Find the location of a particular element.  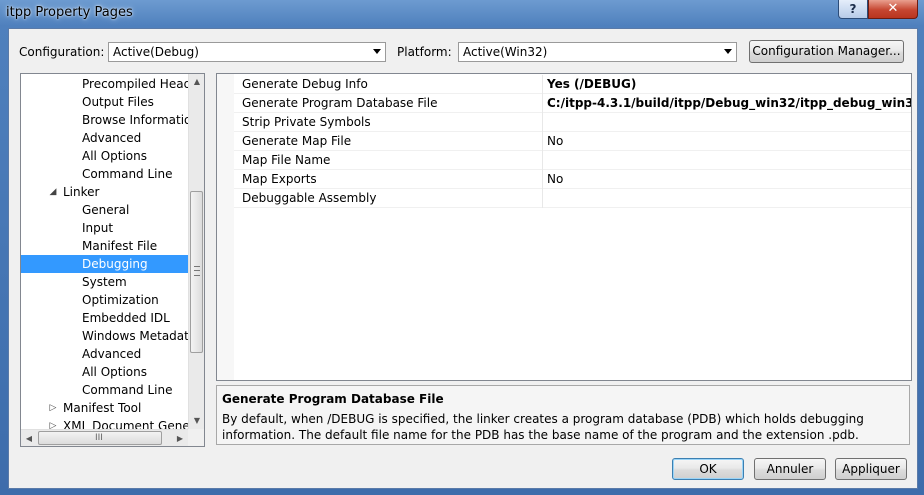

platform-dropdown: Active(Win32) is located at coordinates (597, 52).